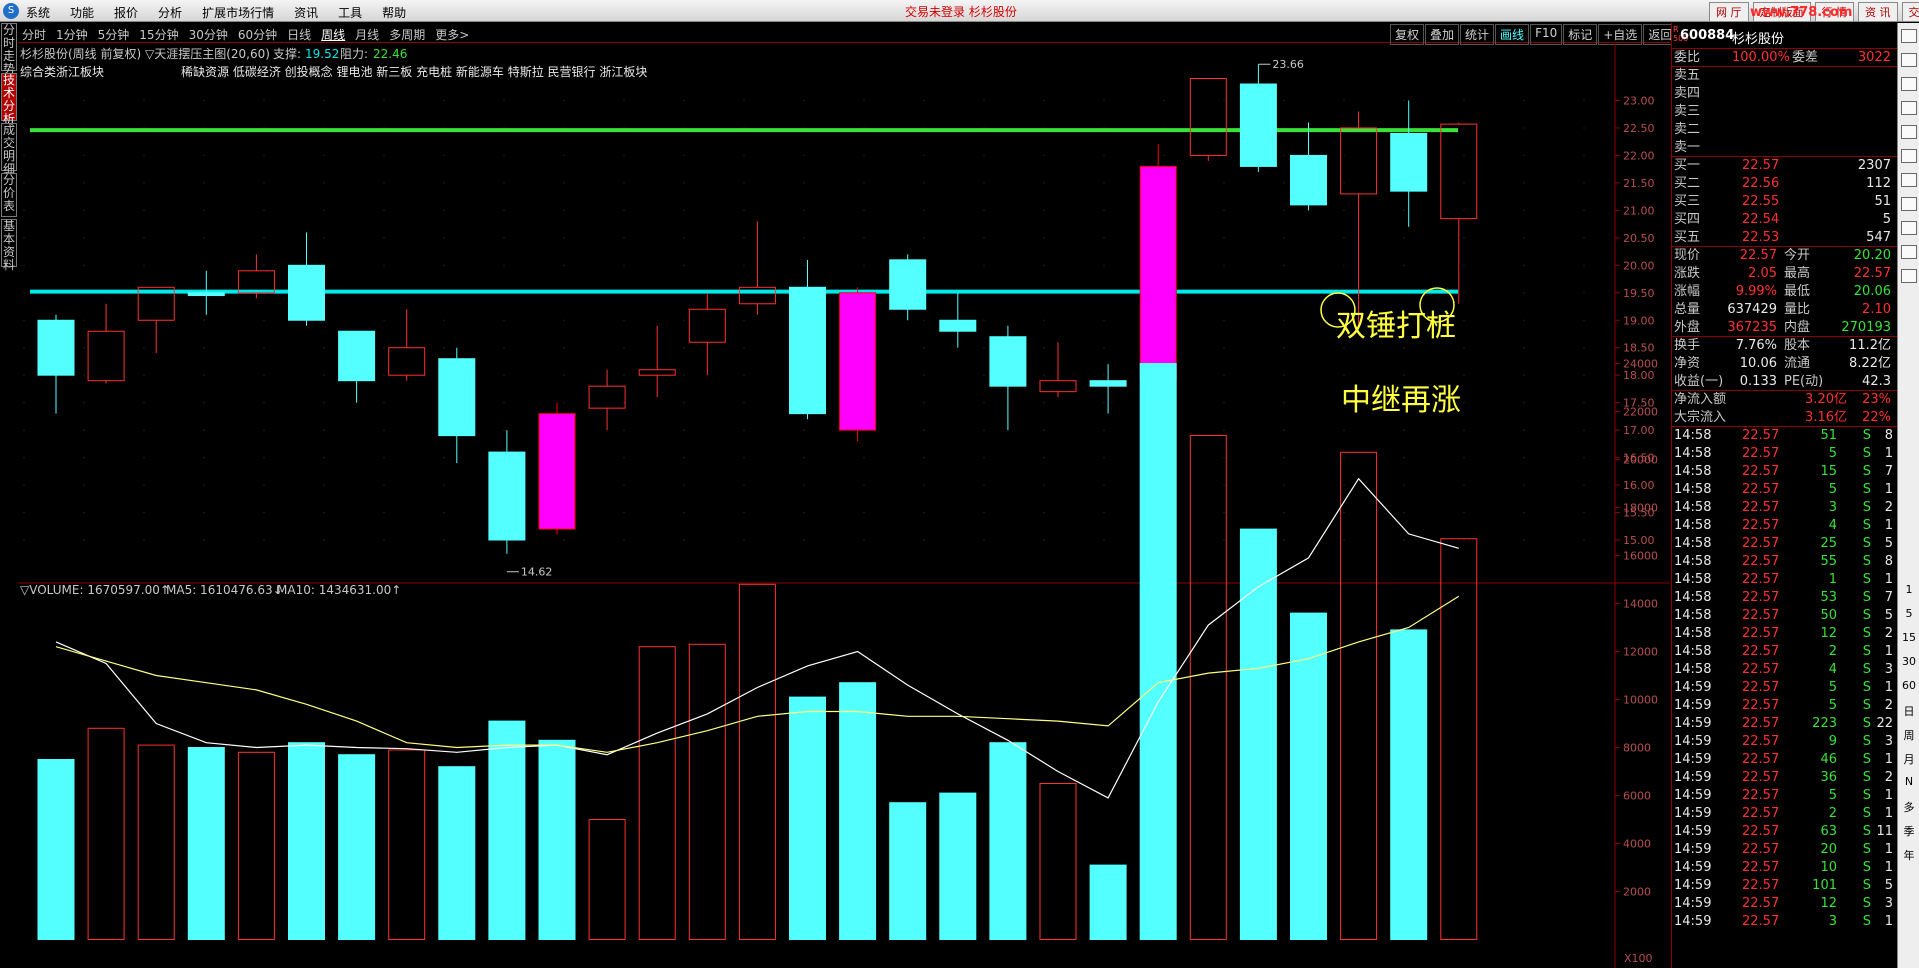  What do you see at coordinates (257, 34) in the screenshot?
I see `period-tab-5: 60分钟` at bounding box center [257, 34].